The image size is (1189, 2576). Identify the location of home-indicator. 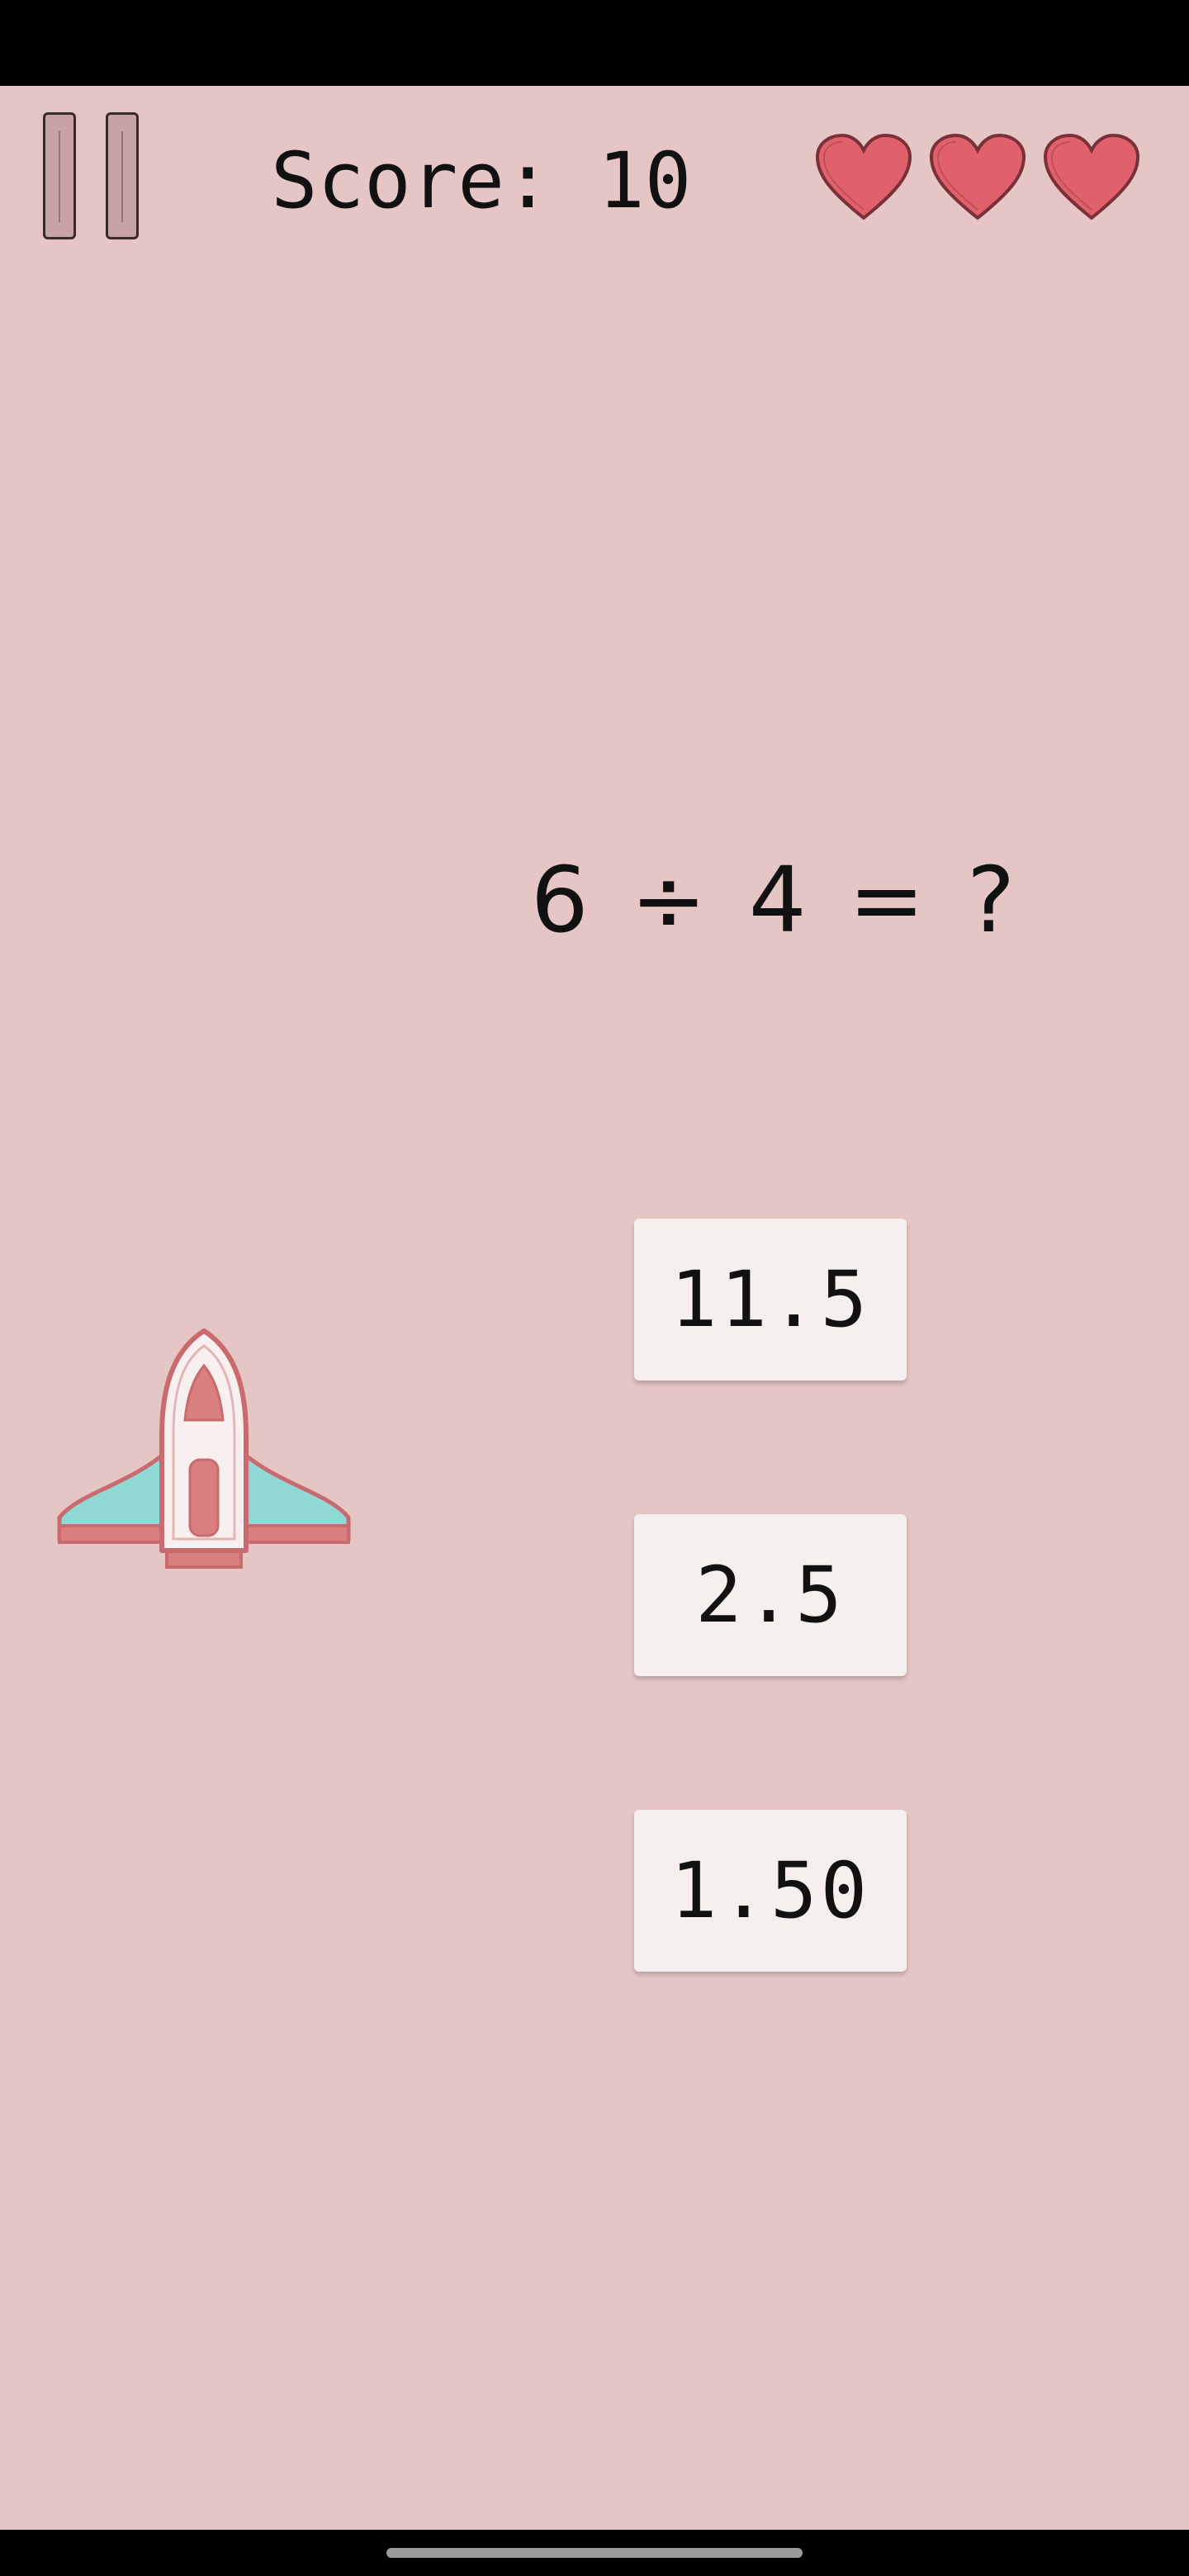
(594, 2553).